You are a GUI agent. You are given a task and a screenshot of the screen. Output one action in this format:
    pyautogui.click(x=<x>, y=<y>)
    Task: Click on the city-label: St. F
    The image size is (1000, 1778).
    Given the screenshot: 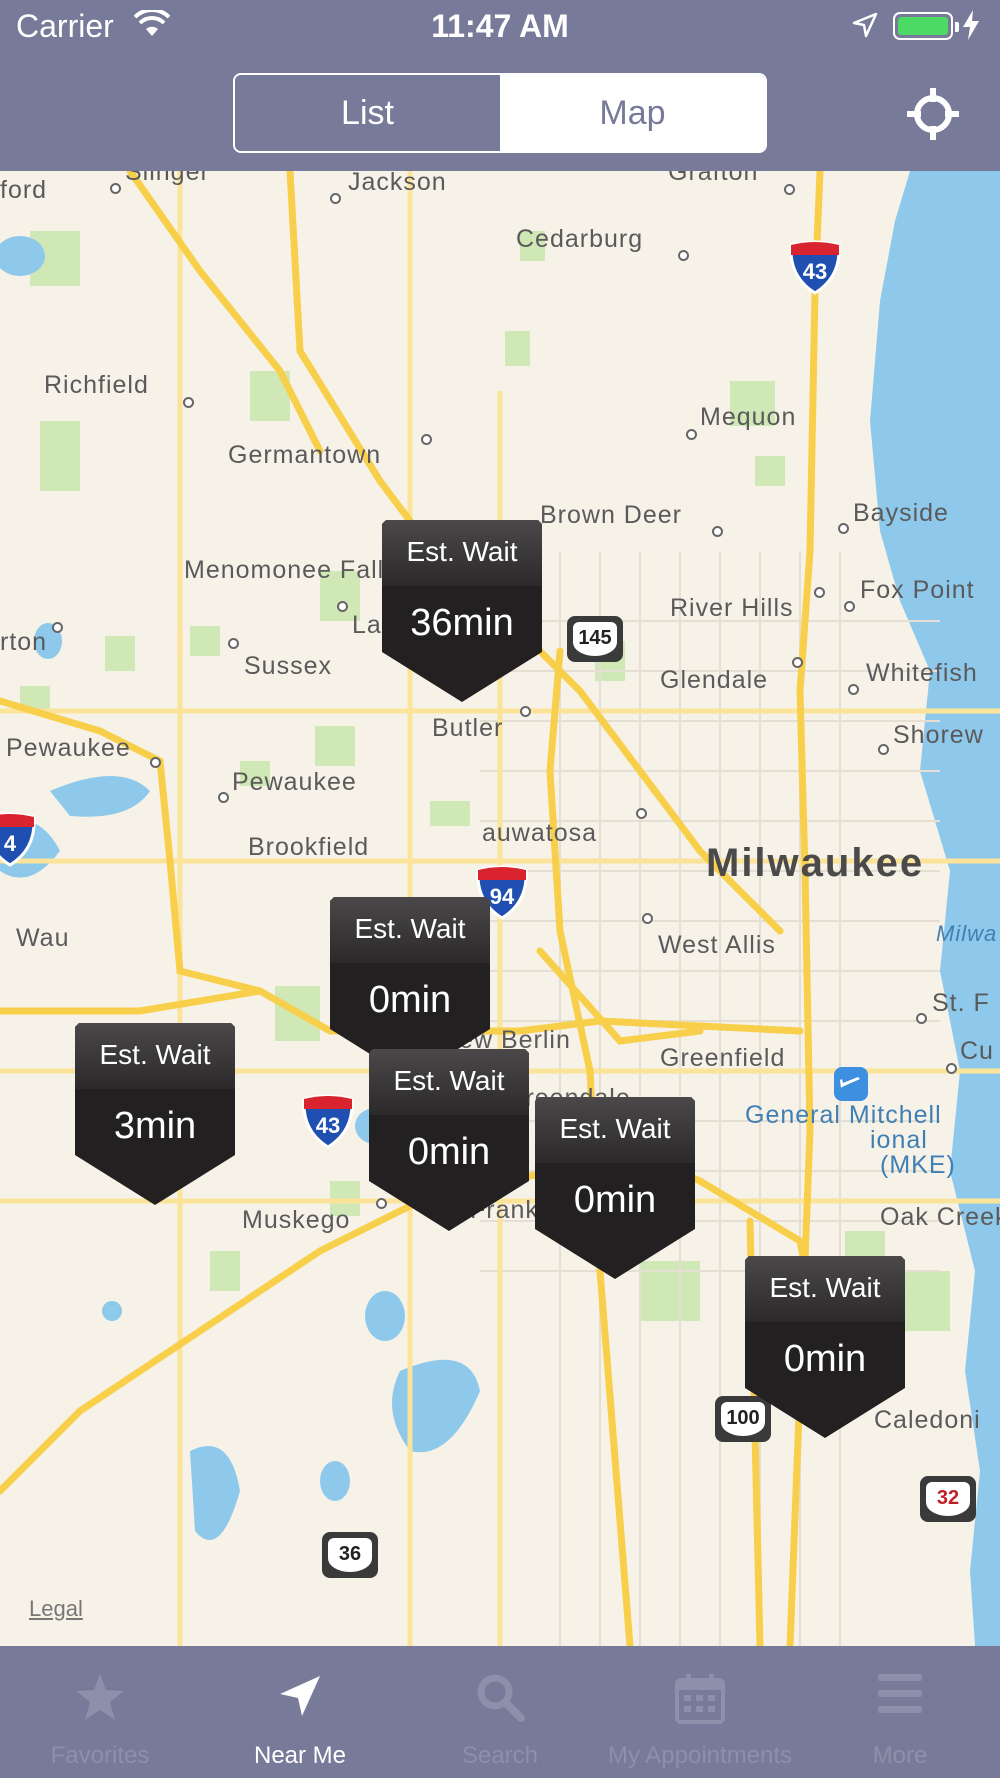 What is the action you would take?
    pyautogui.click(x=961, y=1003)
    